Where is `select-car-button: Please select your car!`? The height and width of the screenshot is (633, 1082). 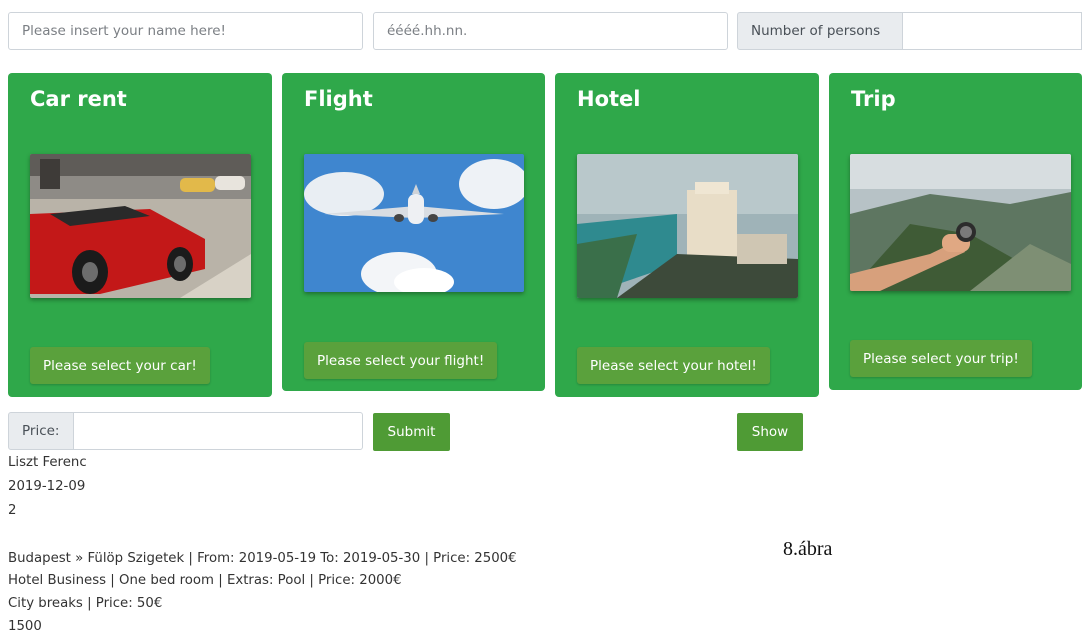
select-car-button: Please select your car! is located at coordinates (120, 365).